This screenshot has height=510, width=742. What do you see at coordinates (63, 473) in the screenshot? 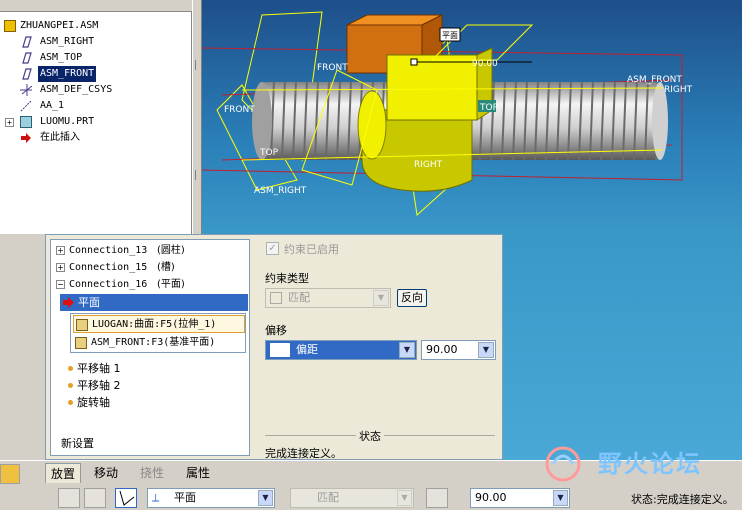
I see `tab-placement: 放置` at bounding box center [63, 473].